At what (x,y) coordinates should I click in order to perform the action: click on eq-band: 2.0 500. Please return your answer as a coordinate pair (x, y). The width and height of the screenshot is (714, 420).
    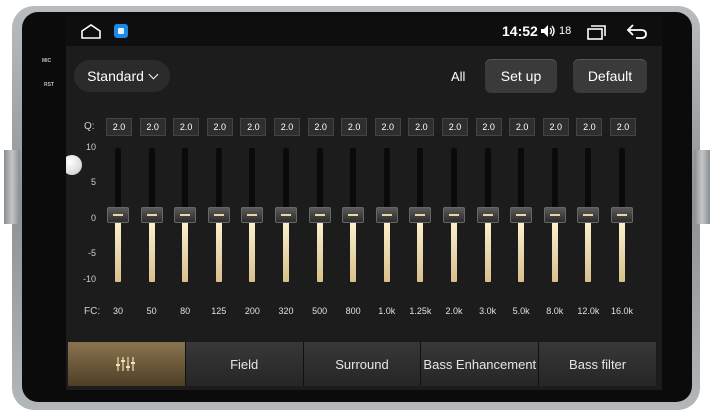
    Looking at the image, I should click on (320, 221).